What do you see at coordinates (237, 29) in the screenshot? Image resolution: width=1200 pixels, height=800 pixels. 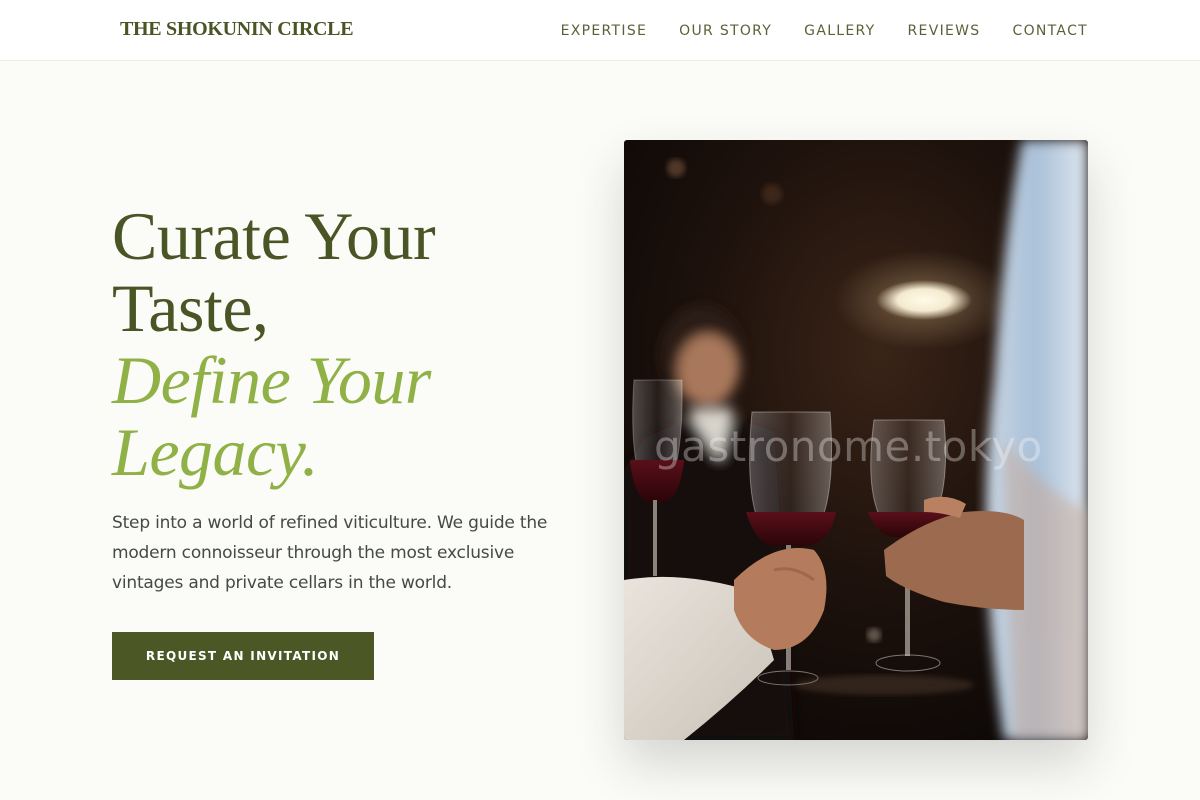 I see `brand-logo-link: THE SHOKUNIN CIRCLE` at bounding box center [237, 29].